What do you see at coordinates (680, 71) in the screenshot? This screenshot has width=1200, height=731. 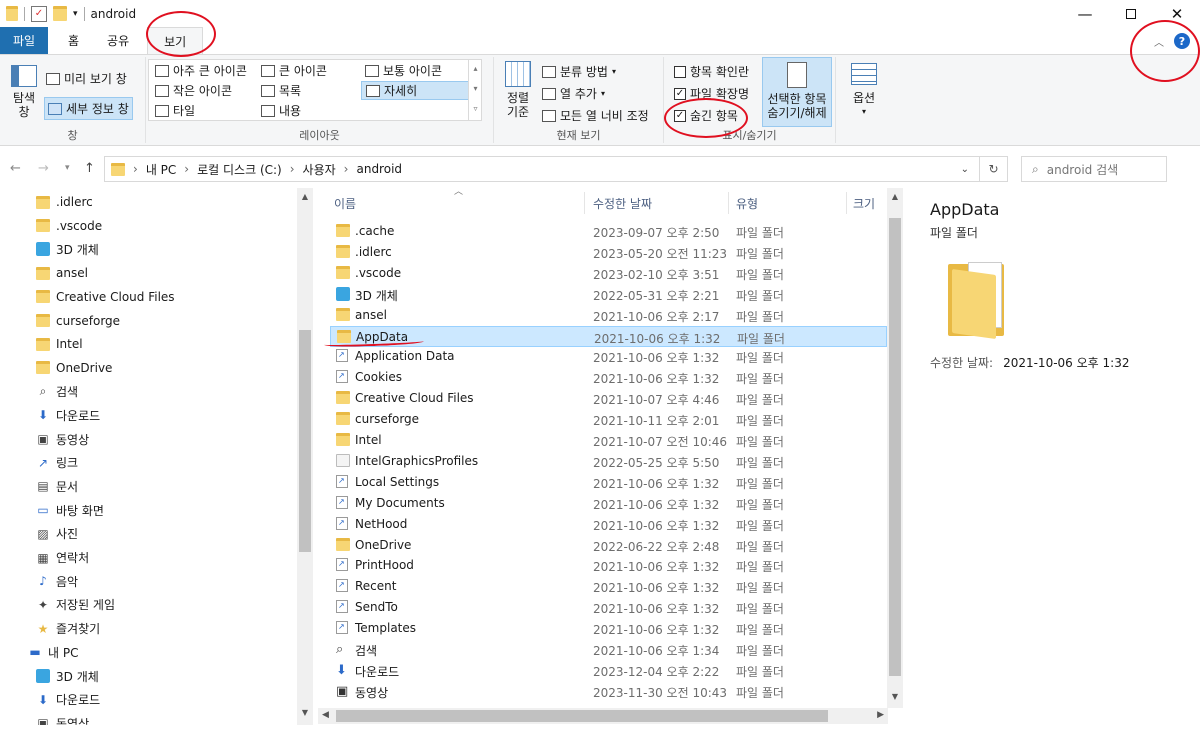 I see `item-checkboxes-checkbox` at bounding box center [680, 71].